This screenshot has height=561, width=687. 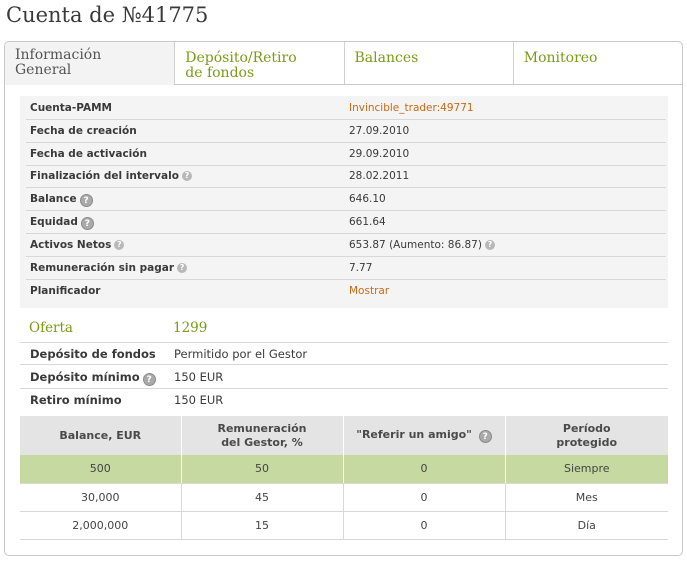 What do you see at coordinates (261, 525) in the screenshot?
I see `table-cell: 15` at bounding box center [261, 525].